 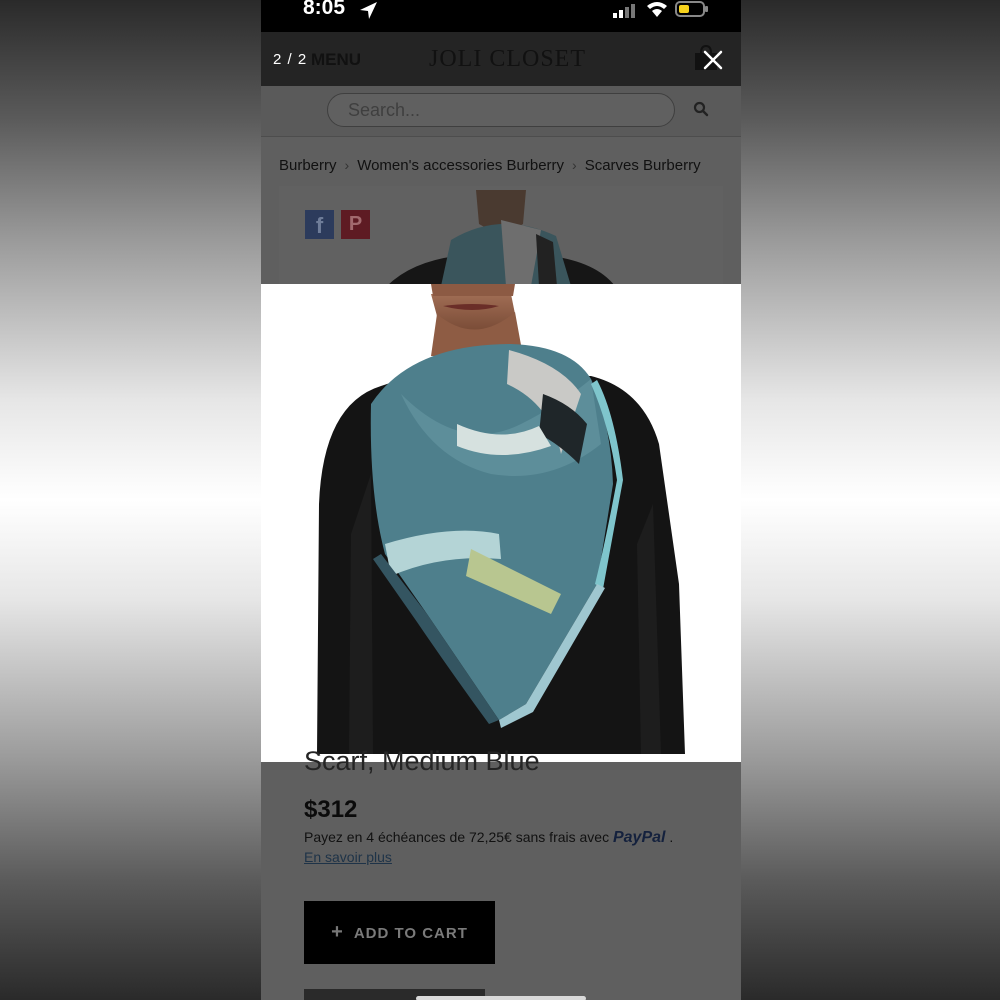 I want to click on breadcrumb-item-womens-accessories: Women's accessories Burberry, so click(x=460, y=165).